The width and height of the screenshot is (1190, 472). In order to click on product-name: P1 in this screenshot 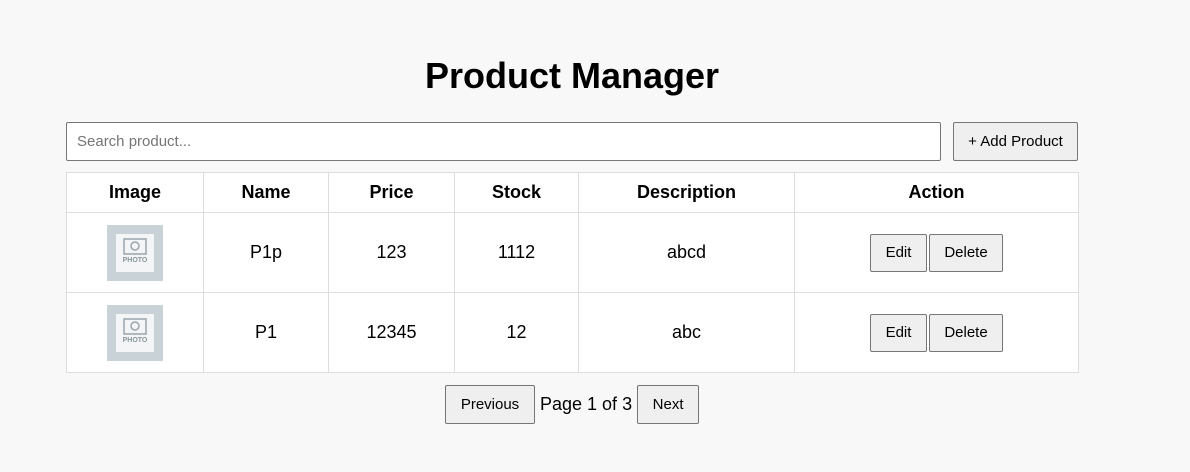, I will do `click(266, 332)`.